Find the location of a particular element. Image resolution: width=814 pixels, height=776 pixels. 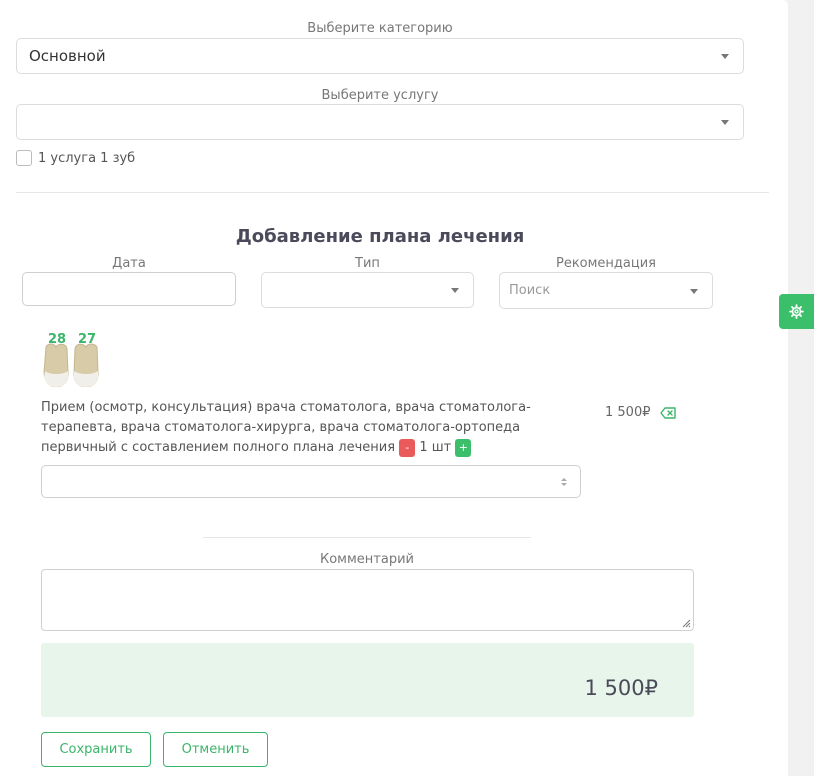

tooth-number: 28 is located at coordinates (57, 339).